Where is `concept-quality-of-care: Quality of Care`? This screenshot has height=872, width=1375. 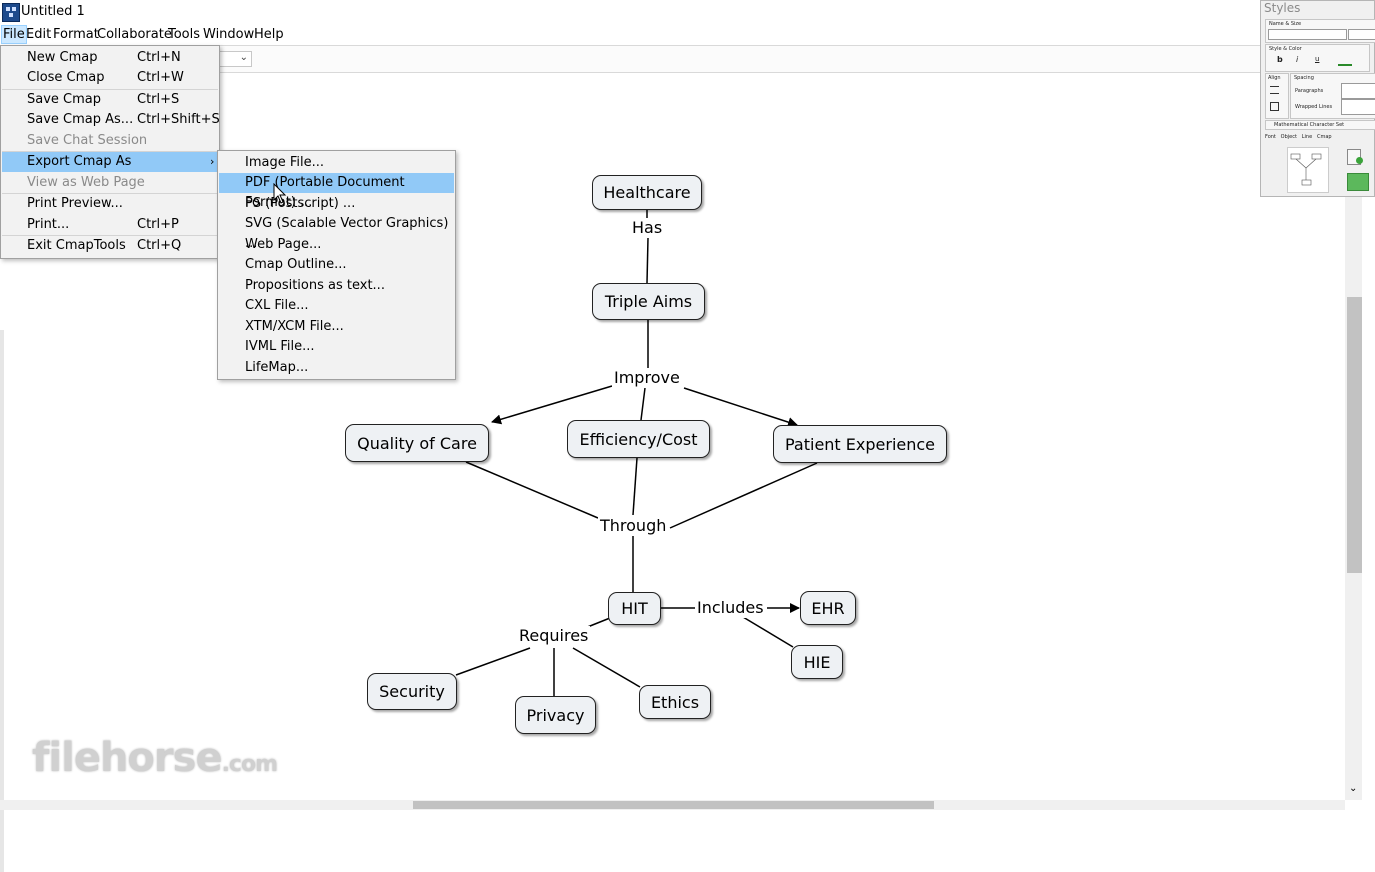 concept-quality-of-care: Quality of Care is located at coordinates (417, 443).